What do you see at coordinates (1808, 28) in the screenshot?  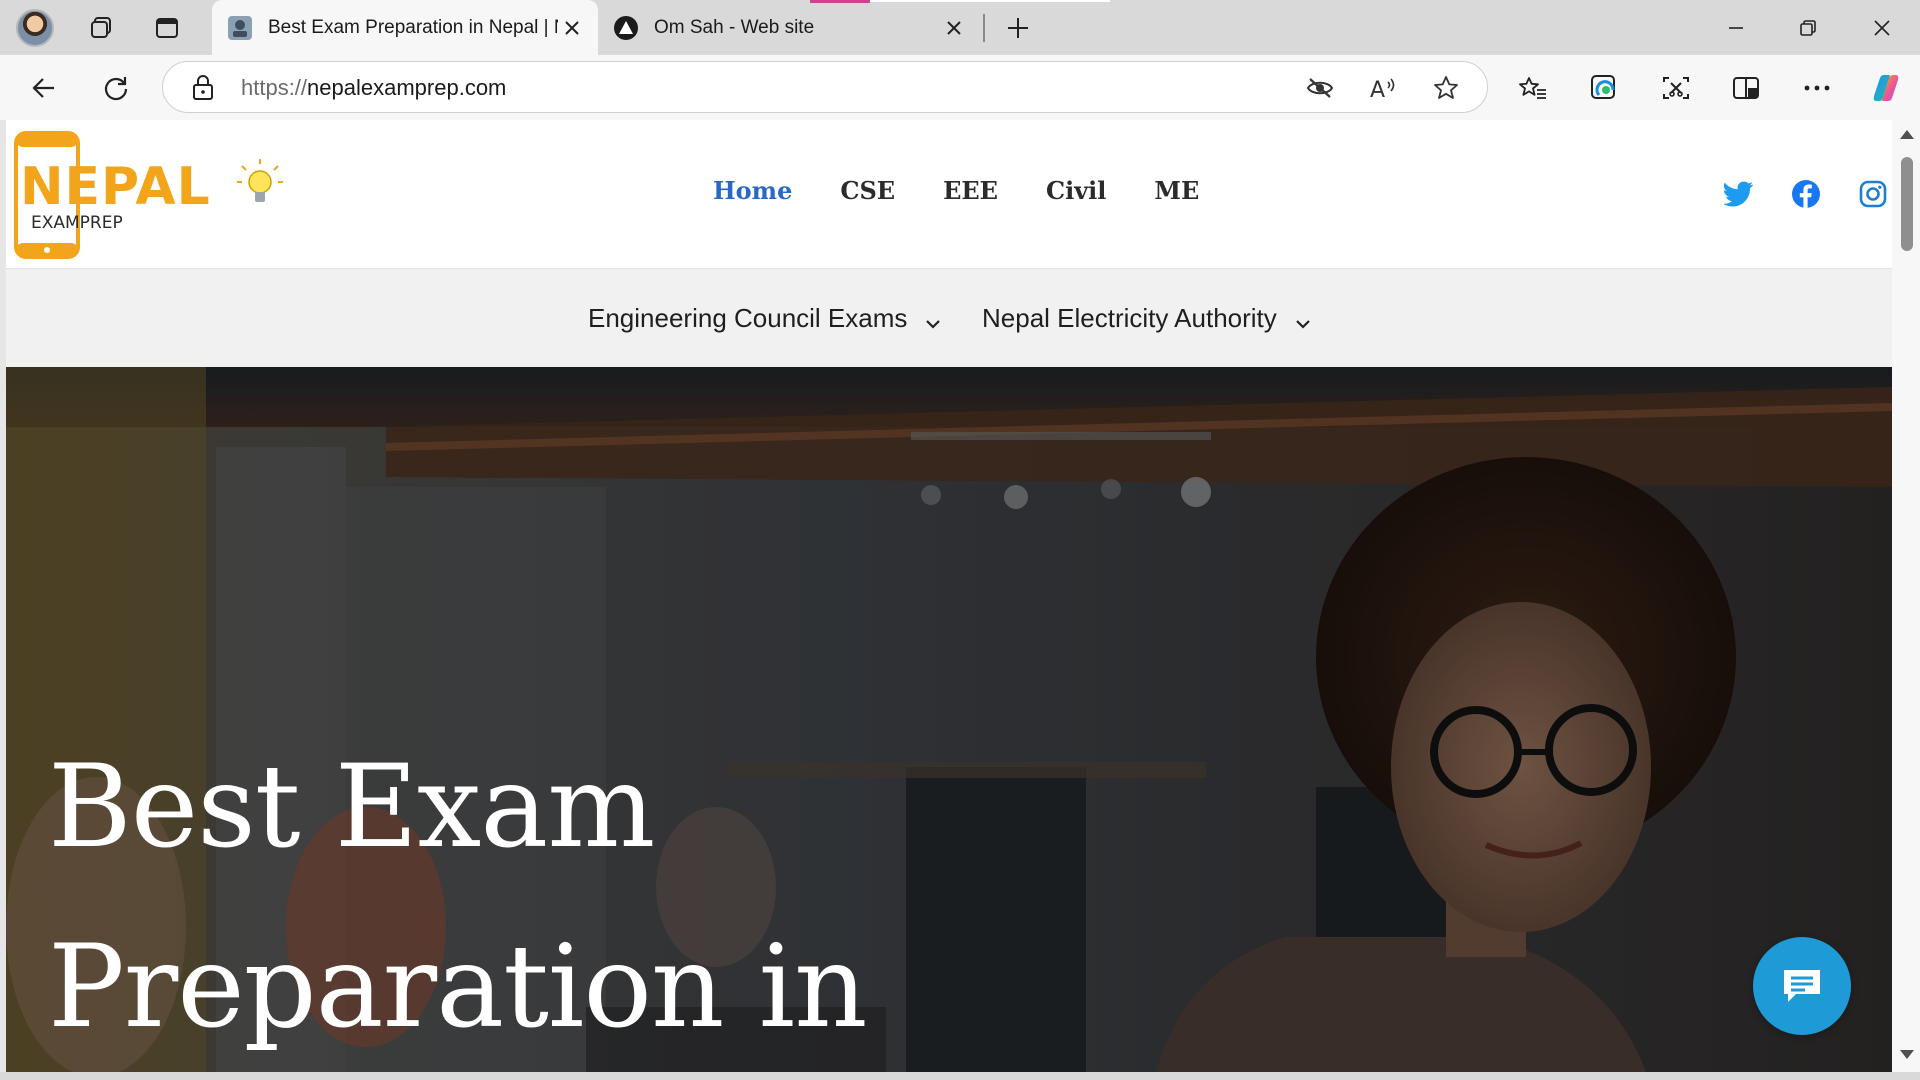 I see `restore-icon` at bounding box center [1808, 28].